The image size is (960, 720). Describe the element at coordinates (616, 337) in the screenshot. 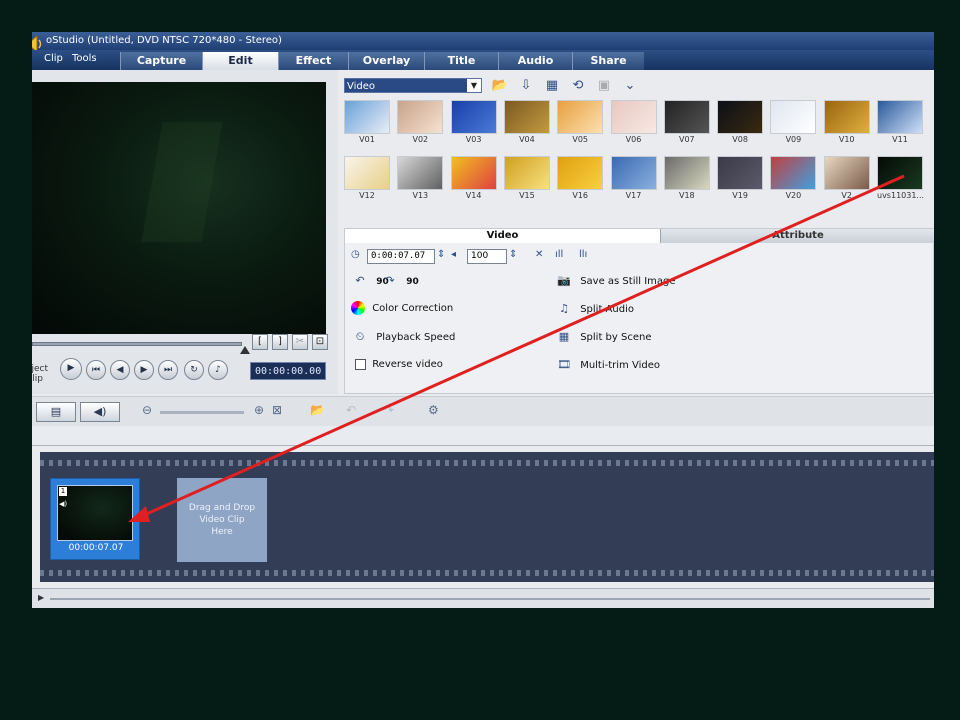

I see `split-by-scene-label: Split by Scene` at that location.